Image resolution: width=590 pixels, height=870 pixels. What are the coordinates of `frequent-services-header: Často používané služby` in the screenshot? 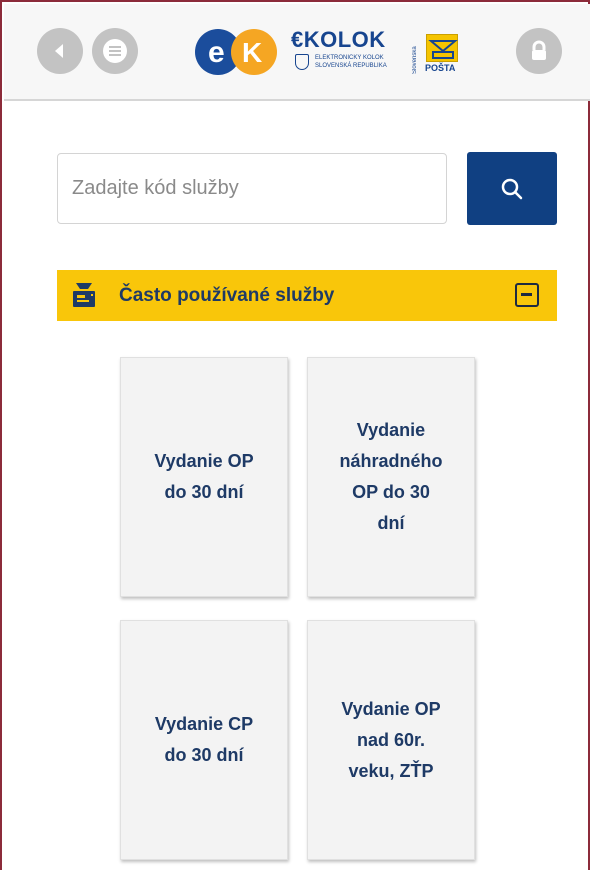 It's located at (307, 295).